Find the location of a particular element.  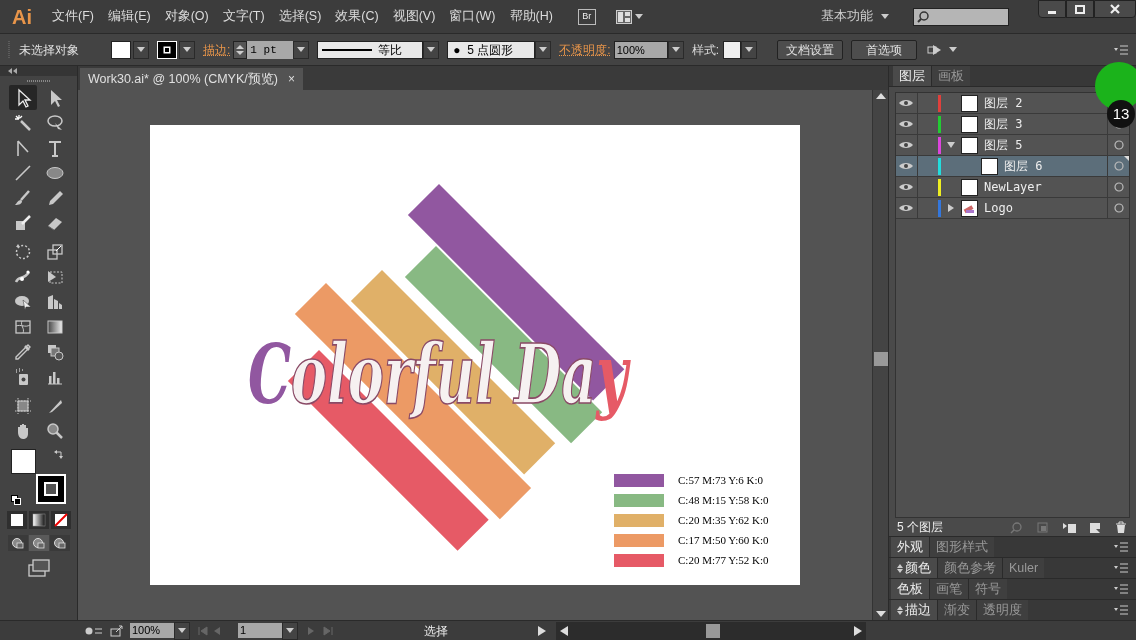

layer-name: Logo is located at coordinates (998, 208).